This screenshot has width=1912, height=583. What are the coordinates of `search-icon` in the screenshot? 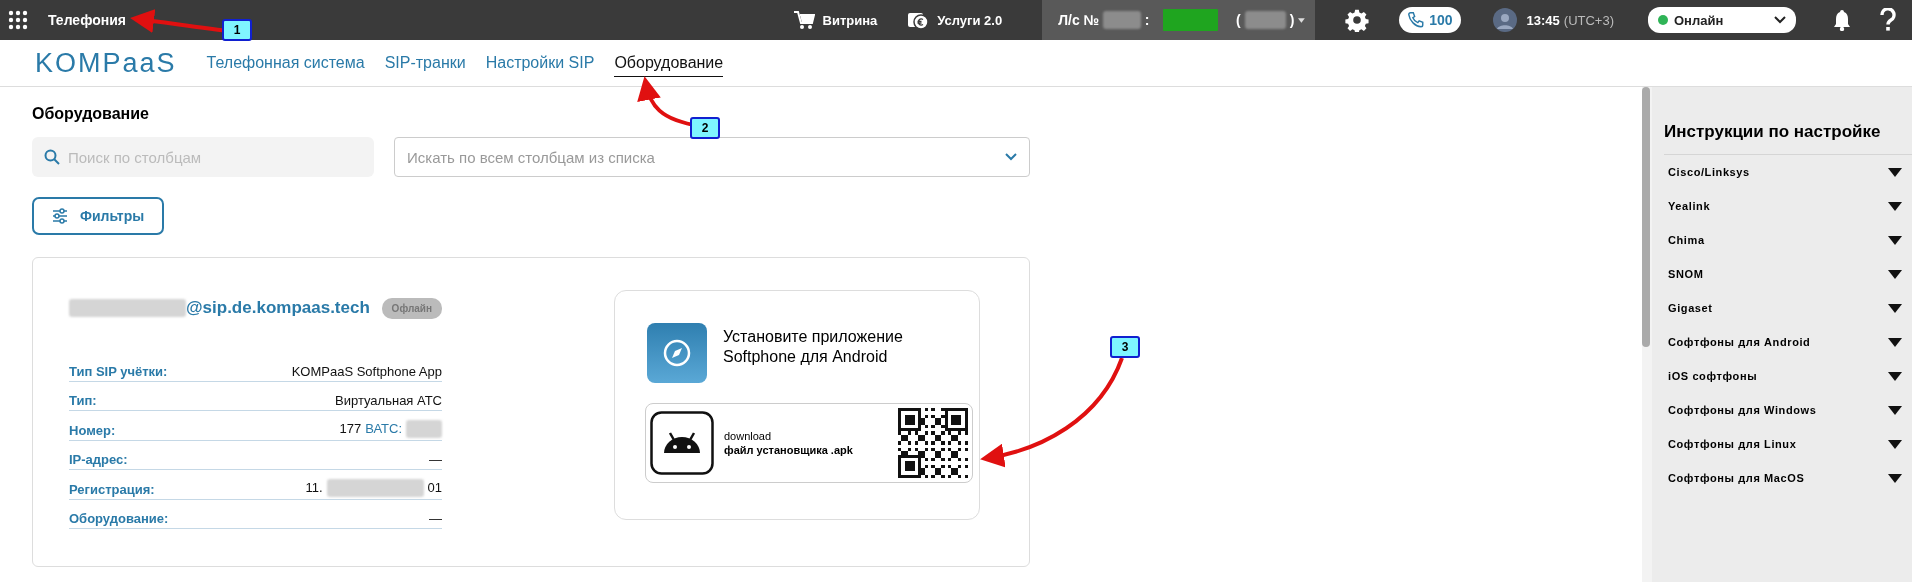 It's located at (52, 157).